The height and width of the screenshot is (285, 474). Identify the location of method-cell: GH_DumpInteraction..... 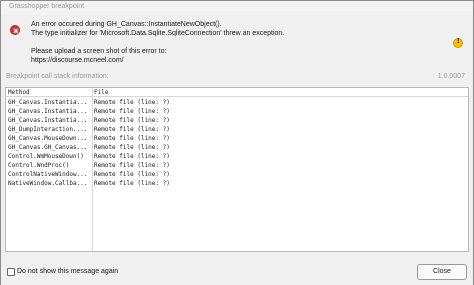
(48, 129).